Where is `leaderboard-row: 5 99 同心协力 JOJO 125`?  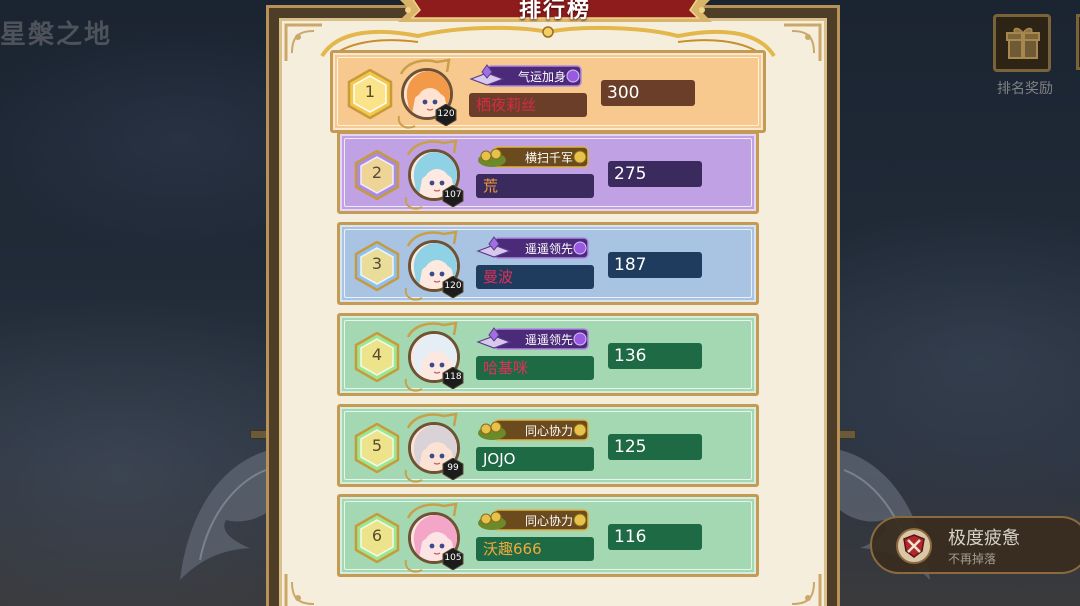 leaderboard-row: 5 99 同心协力 JOJO 125 is located at coordinates (548, 445).